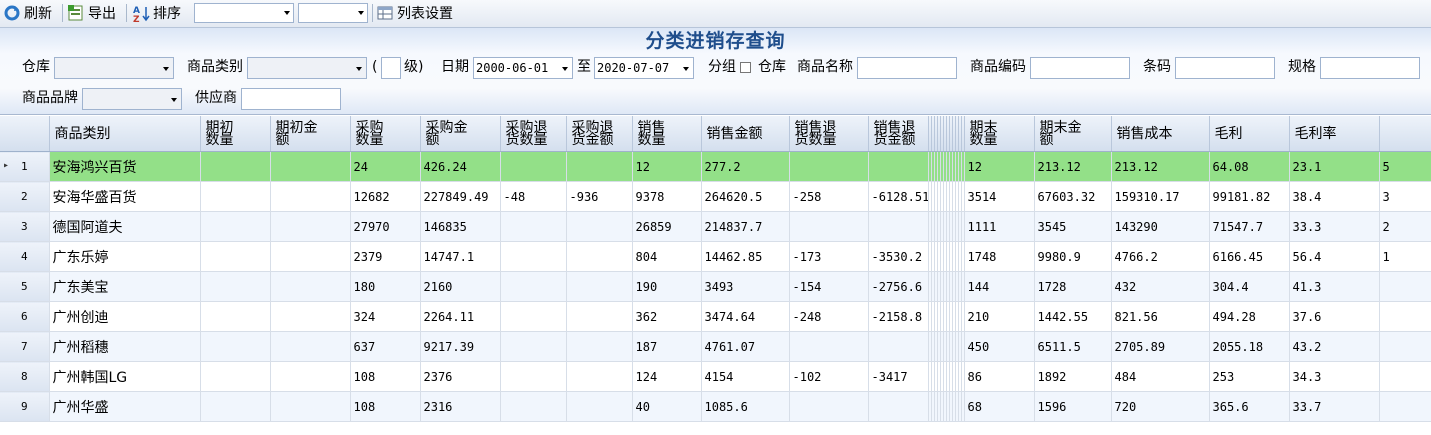  What do you see at coordinates (1073, 196) in the screenshot?
I see `cell-end-amt: 67603.32` at bounding box center [1073, 196].